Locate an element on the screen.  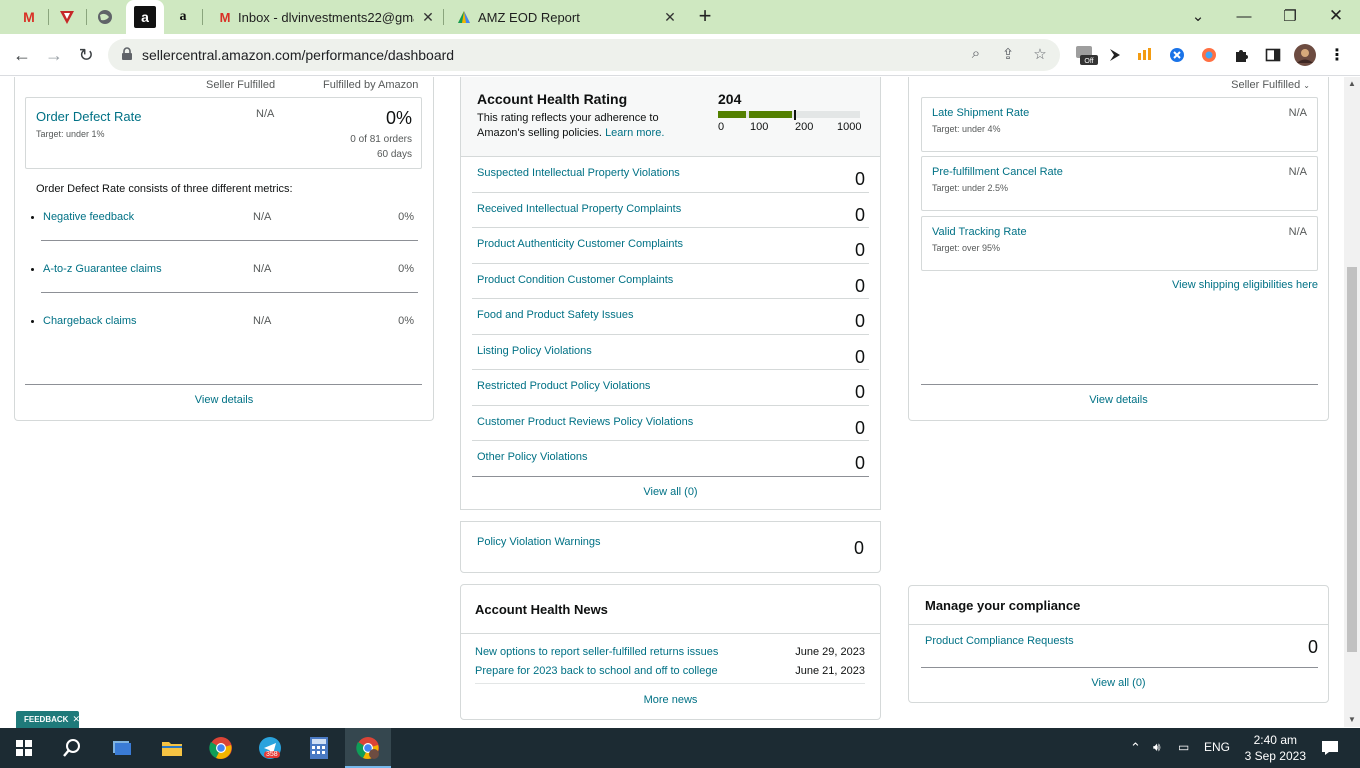
meter-segment is located at coordinates (732, 114).